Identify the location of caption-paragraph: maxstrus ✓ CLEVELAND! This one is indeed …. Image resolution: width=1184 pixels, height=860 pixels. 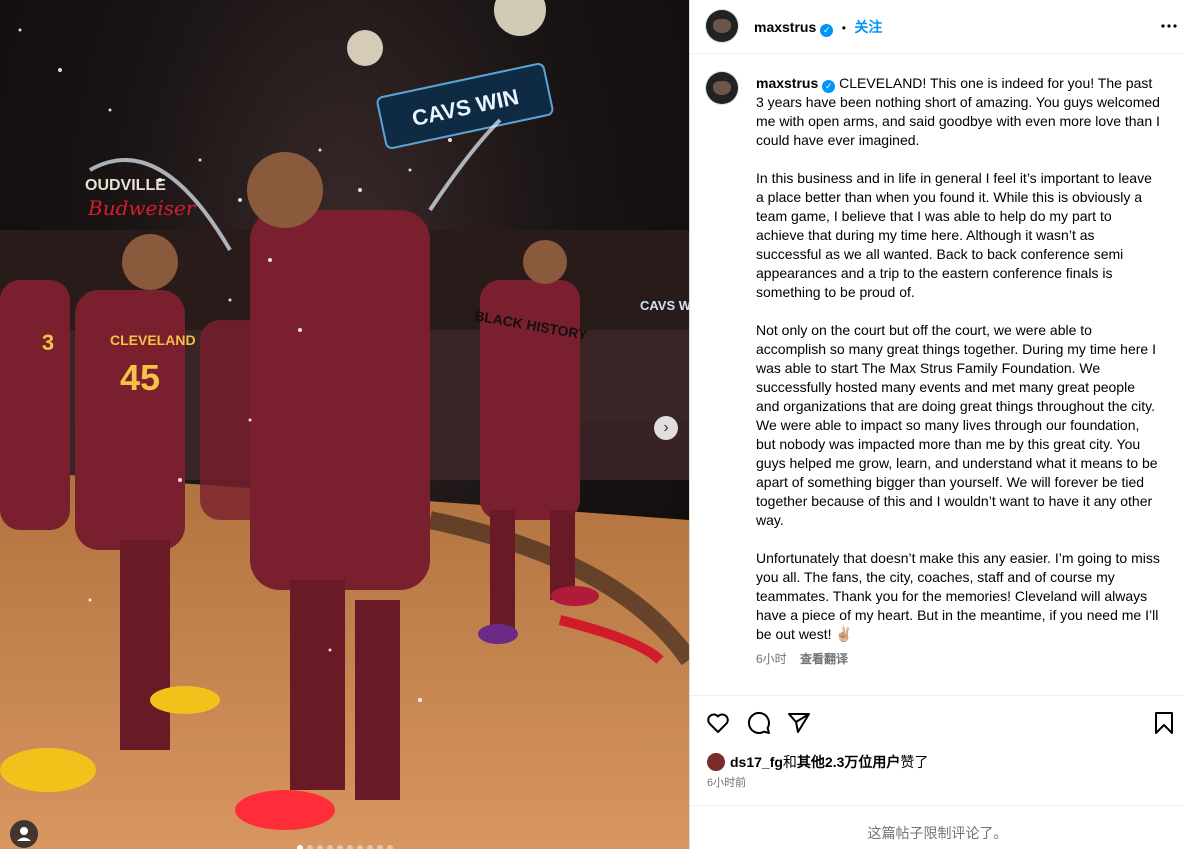
(958, 112).